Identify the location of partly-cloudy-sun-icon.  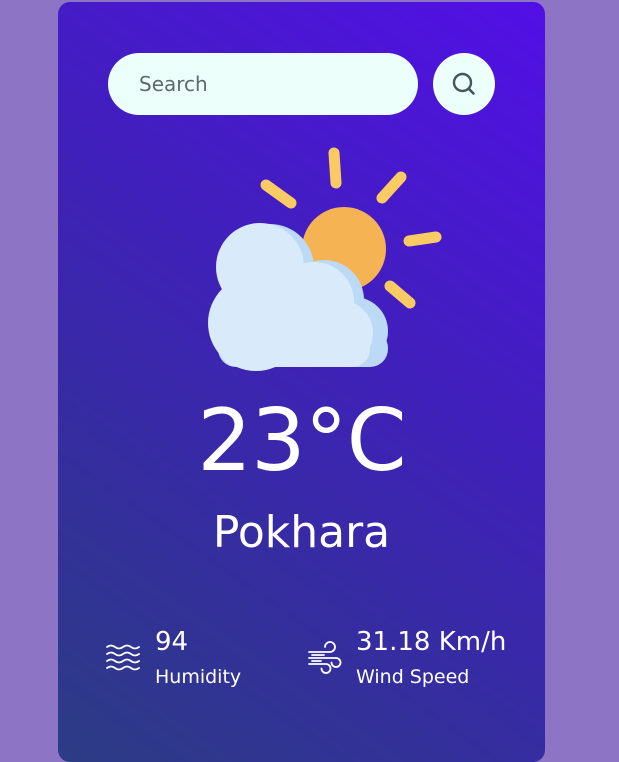
(325, 259).